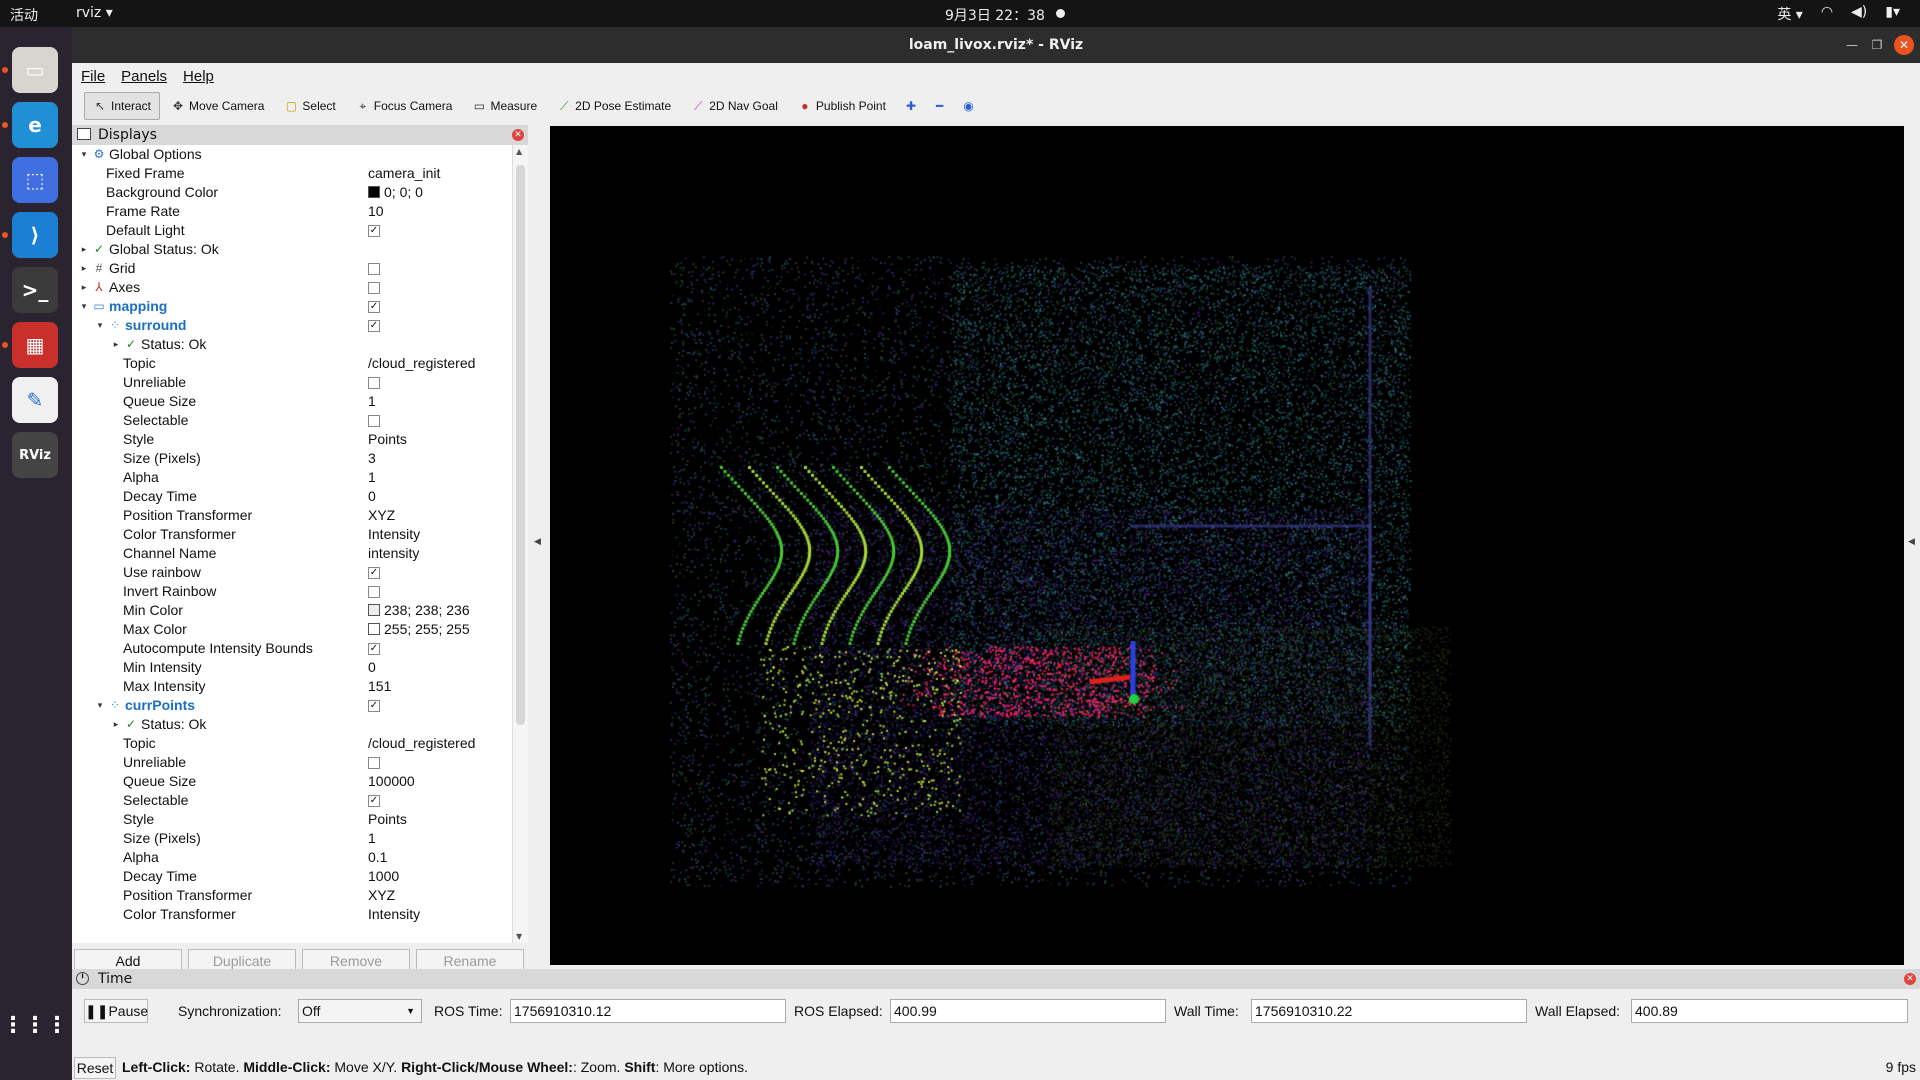  What do you see at coordinates (292, 876) in the screenshot?
I see `tree-row: Decay Time 1000` at bounding box center [292, 876].